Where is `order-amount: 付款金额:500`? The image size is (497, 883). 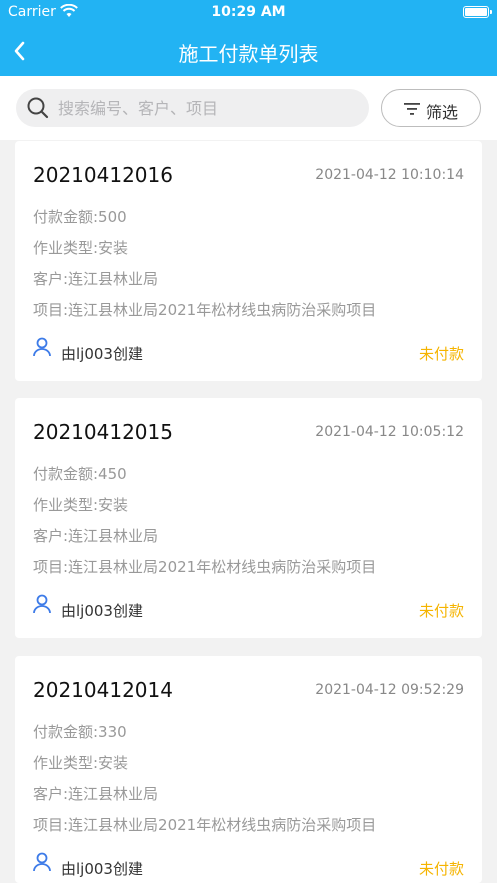
order-amount: 付款金额:500 is located at coordinates (80, 217).